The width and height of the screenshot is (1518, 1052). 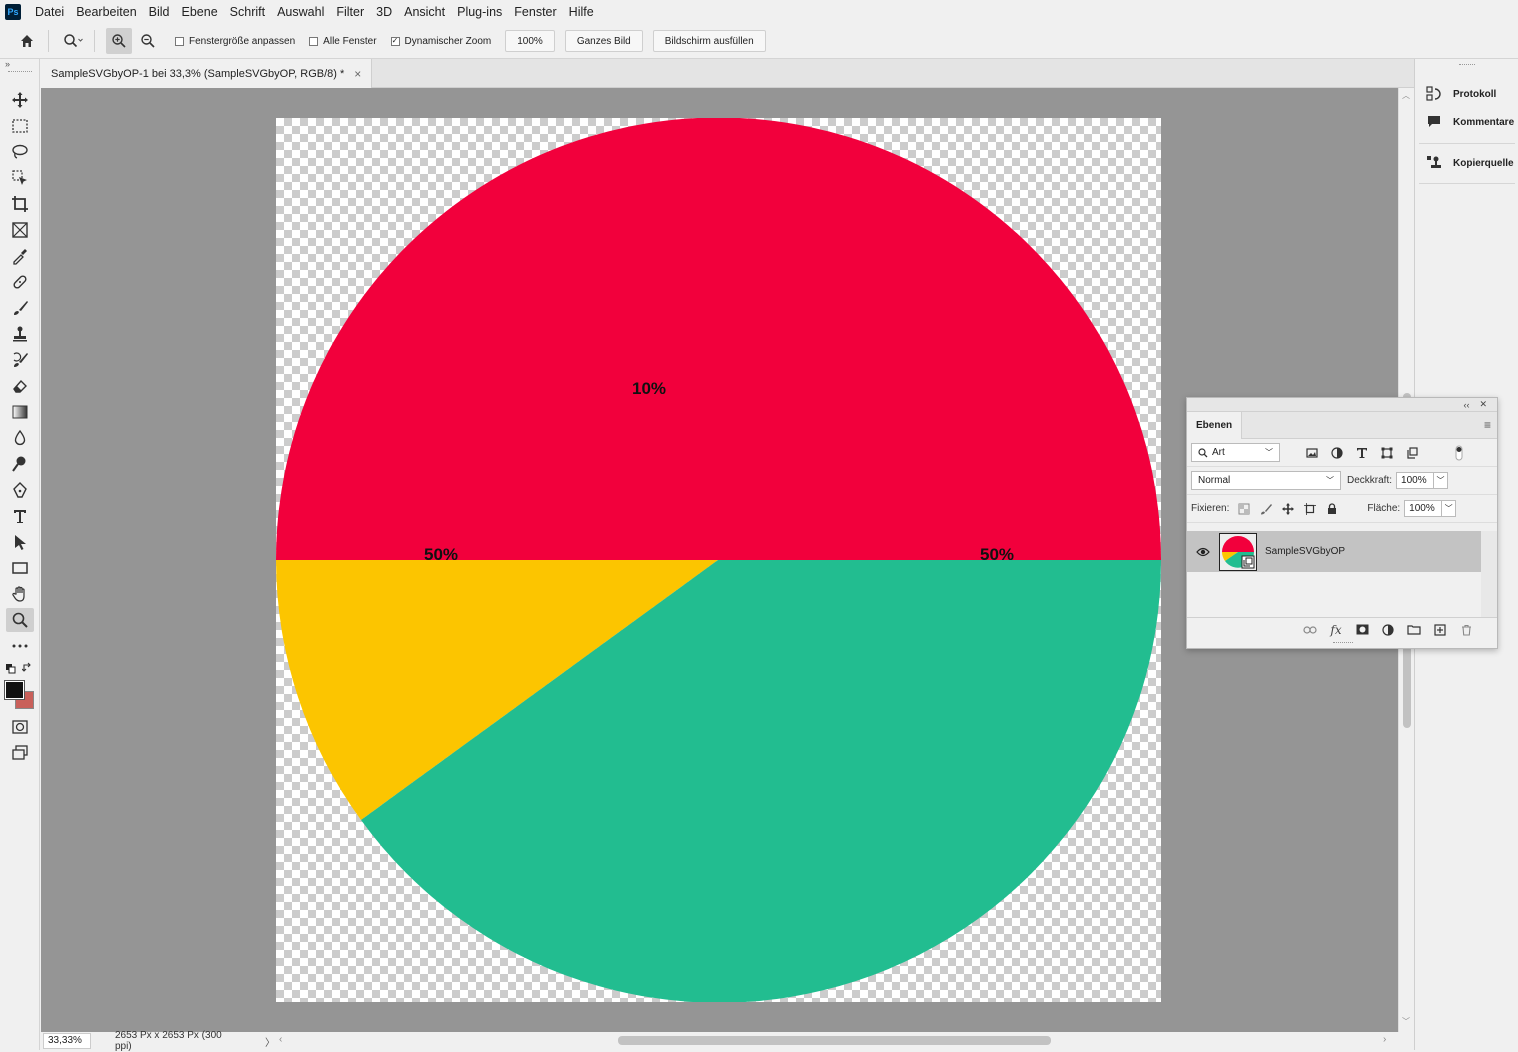 I want to click on fill-field: 100%, so click(x=1423, y=508).